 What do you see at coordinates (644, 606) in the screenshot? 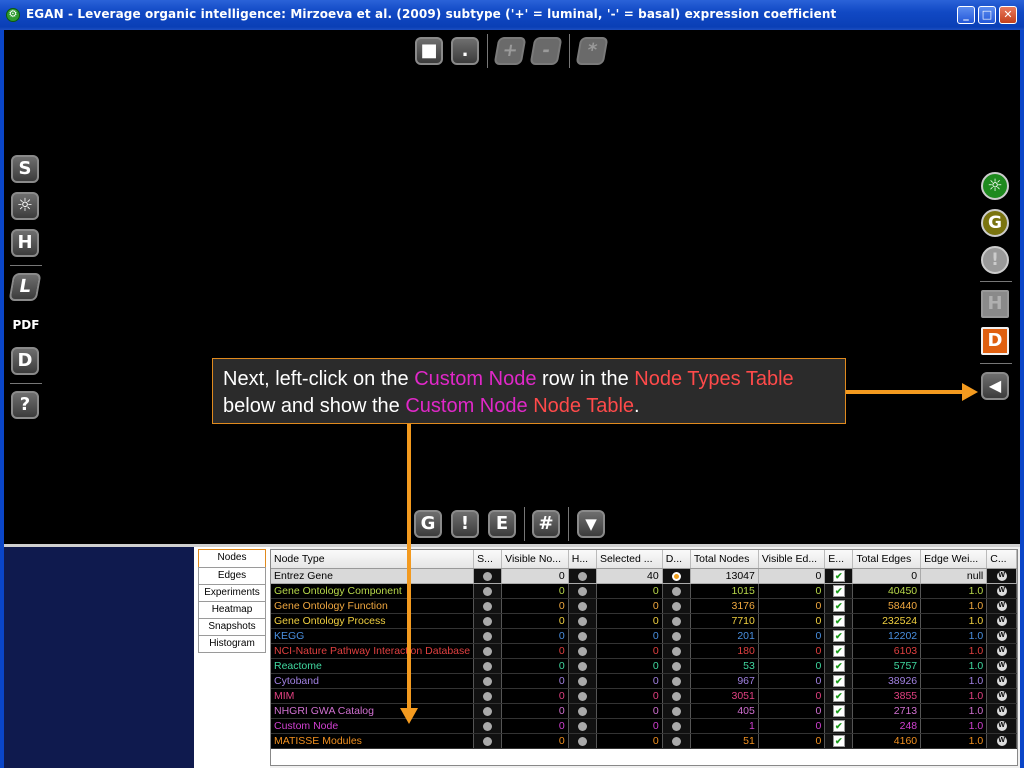
I see `table-row: Gene Ontology Function 0 0 3176 0 ✔ 58440 1.0 W` at bounding box center [644, 606].